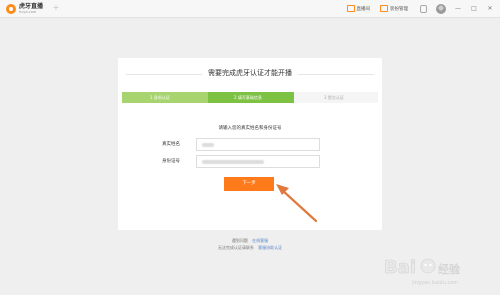 The width and height of the screenshot is (500, 295). Describe the element at coordinates (250, 128) in the screenshot. I see `form-hint: 请输入您的真实姓名和身份证号` at that location.